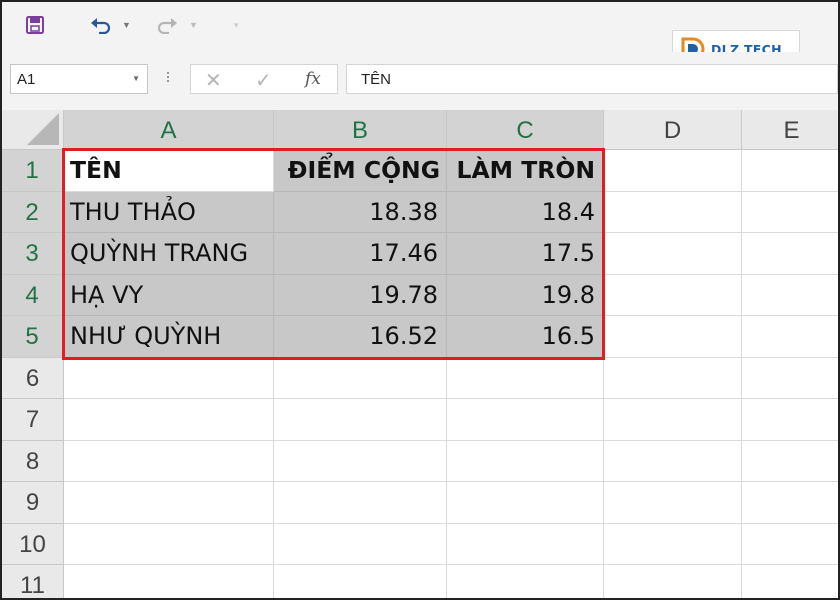  I want to click on cell-a1: TÊN, so click(169, 171).